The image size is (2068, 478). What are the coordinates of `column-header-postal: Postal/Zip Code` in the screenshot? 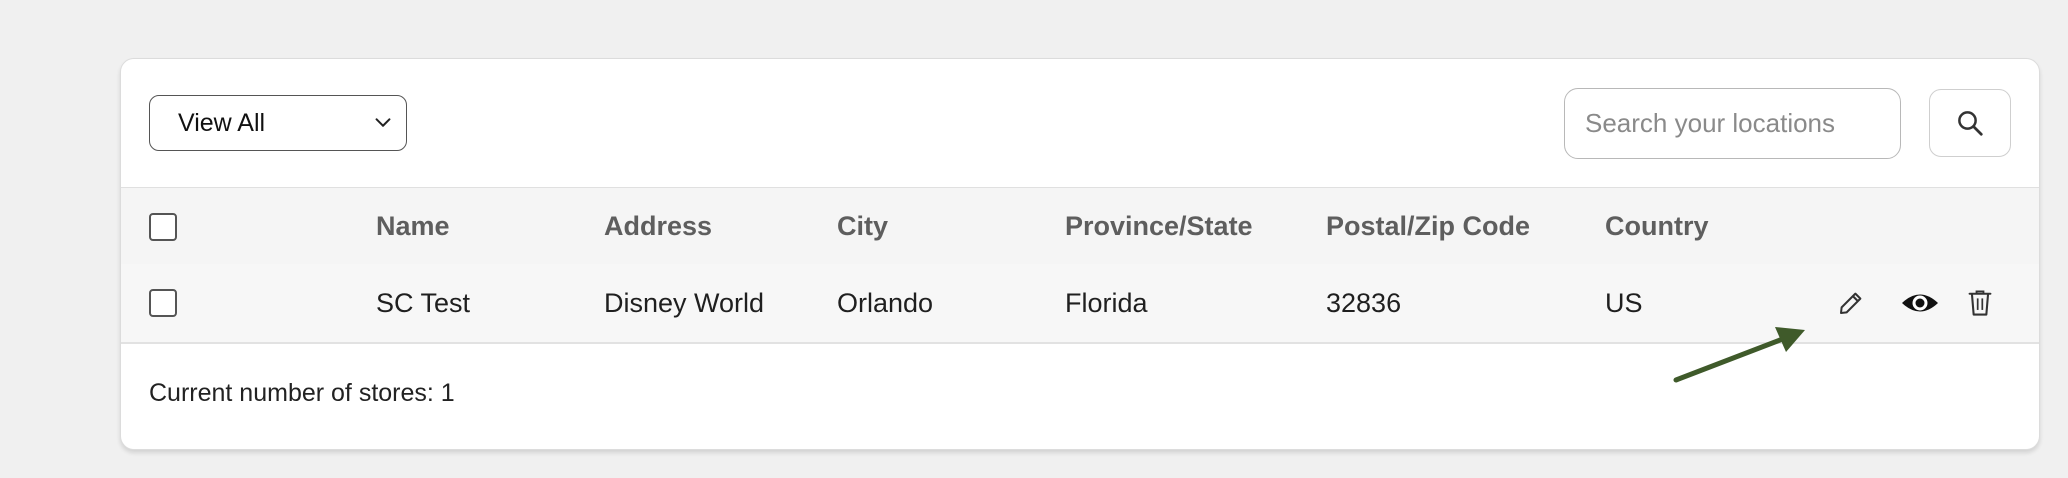 It's located at (1428, 226).